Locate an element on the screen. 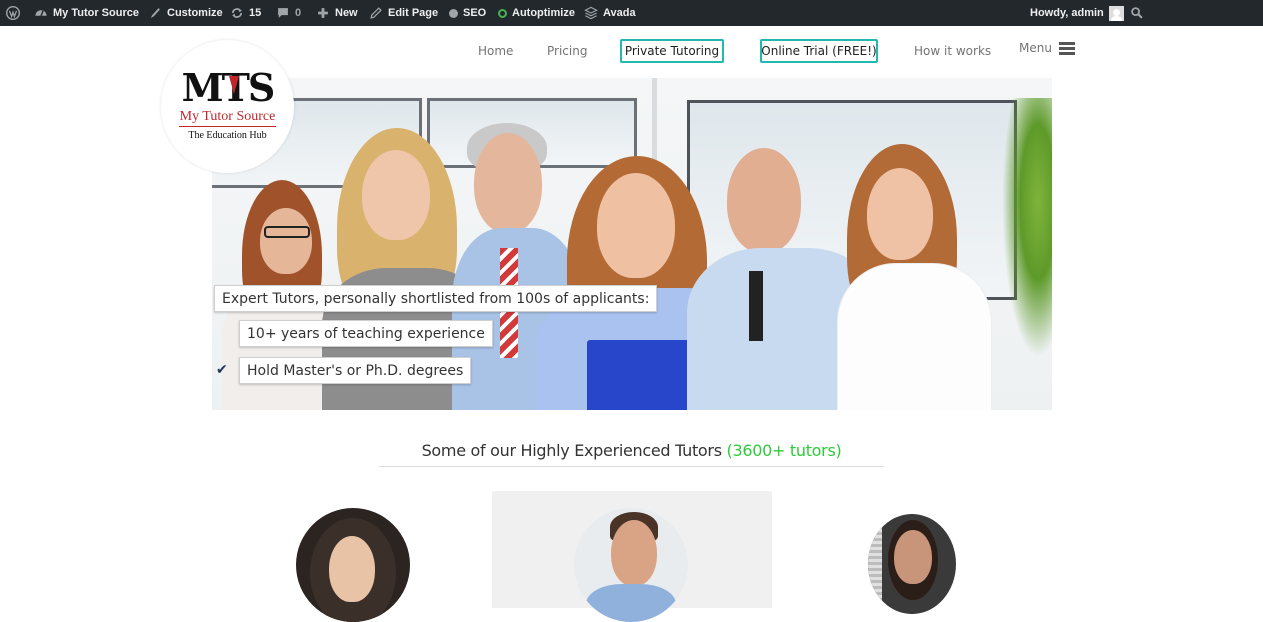  edit-page-label: Edit Page is located at coordinates (413, 13).